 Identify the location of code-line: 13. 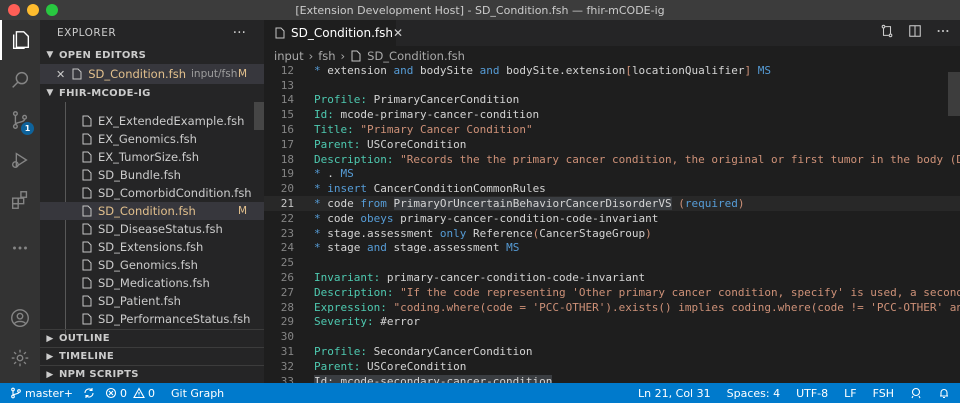
(612, 85).